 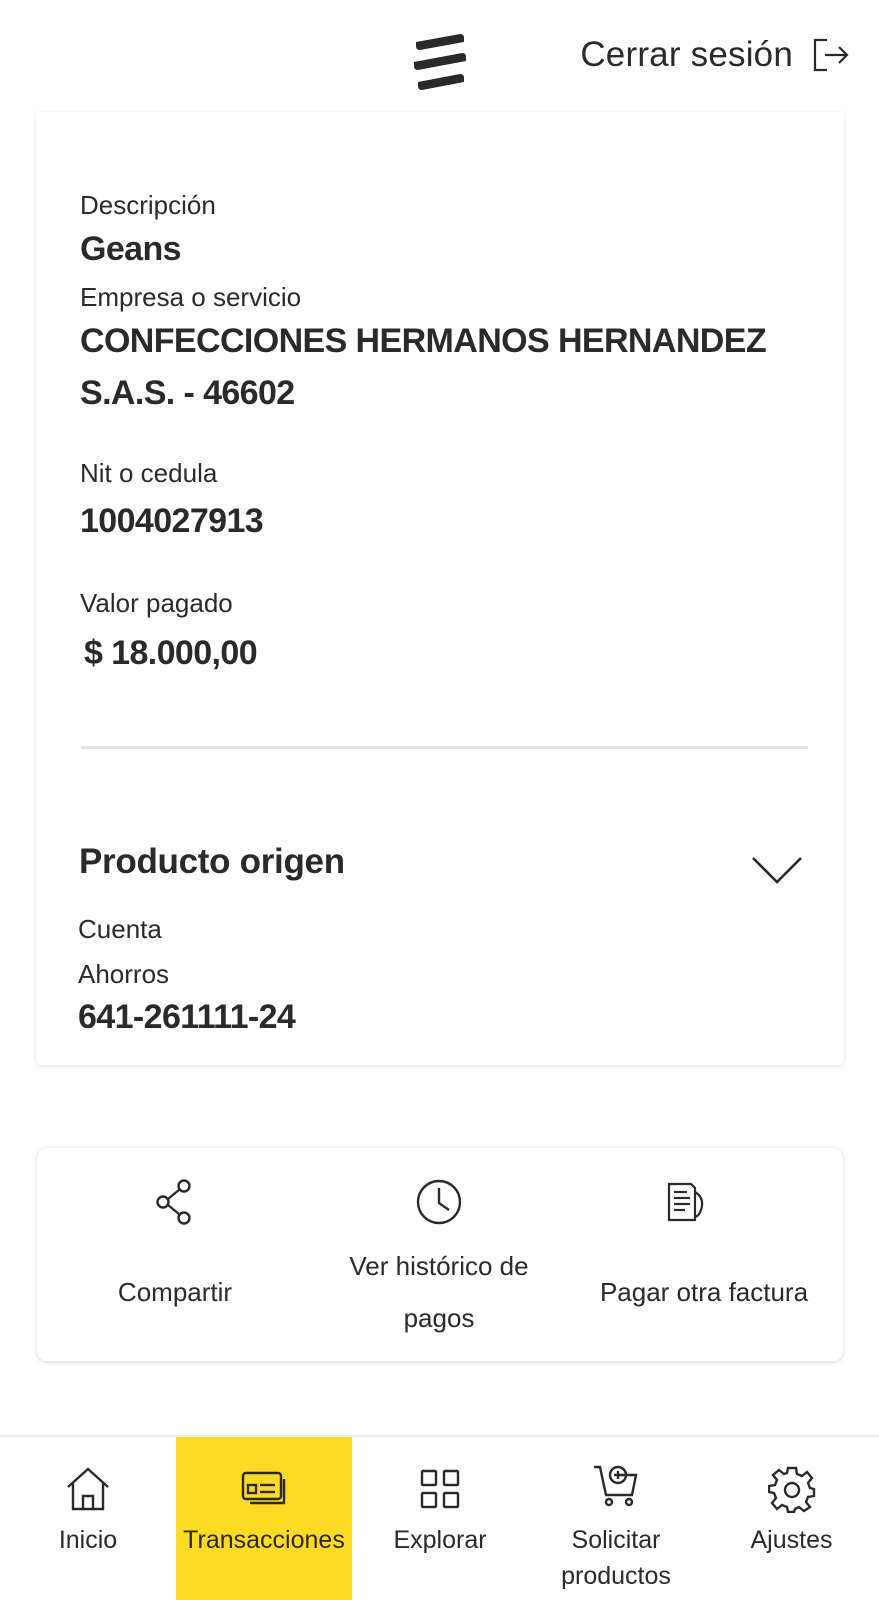 What do you see at coordinates (616, 1486) in the screenshot?
I see `cart-add-icon` at bounding box center [616, 1486].